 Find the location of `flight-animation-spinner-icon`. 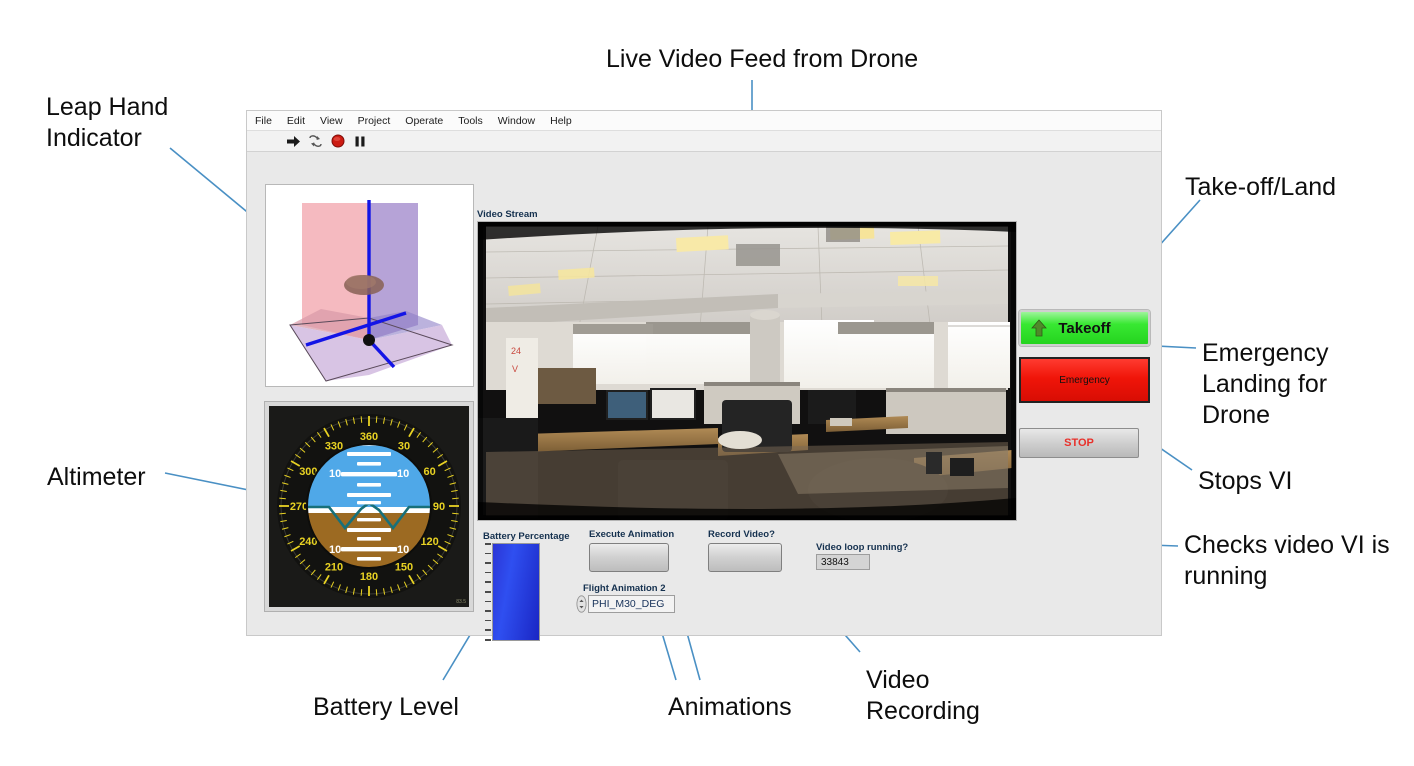

flight-animation-spinner-icon is located at coordinates (581, 604).